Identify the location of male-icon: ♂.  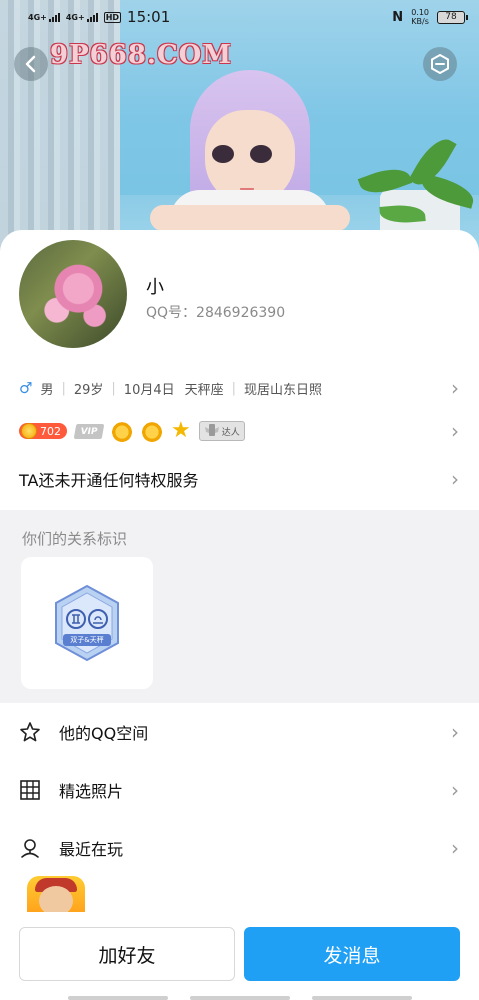
(26, 388).